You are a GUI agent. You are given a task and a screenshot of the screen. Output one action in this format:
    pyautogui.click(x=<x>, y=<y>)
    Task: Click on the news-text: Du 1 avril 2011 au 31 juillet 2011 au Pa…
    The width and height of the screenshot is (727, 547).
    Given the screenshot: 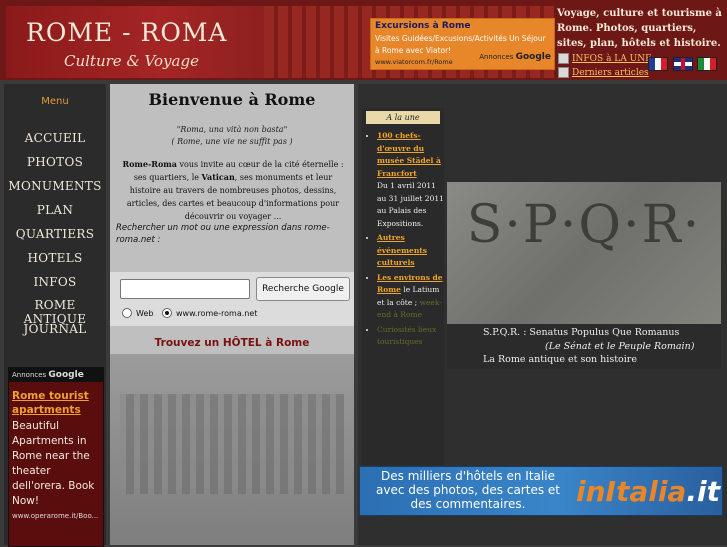 What is the action you would take?
    pyautogui.click(x=410, y=204)
    